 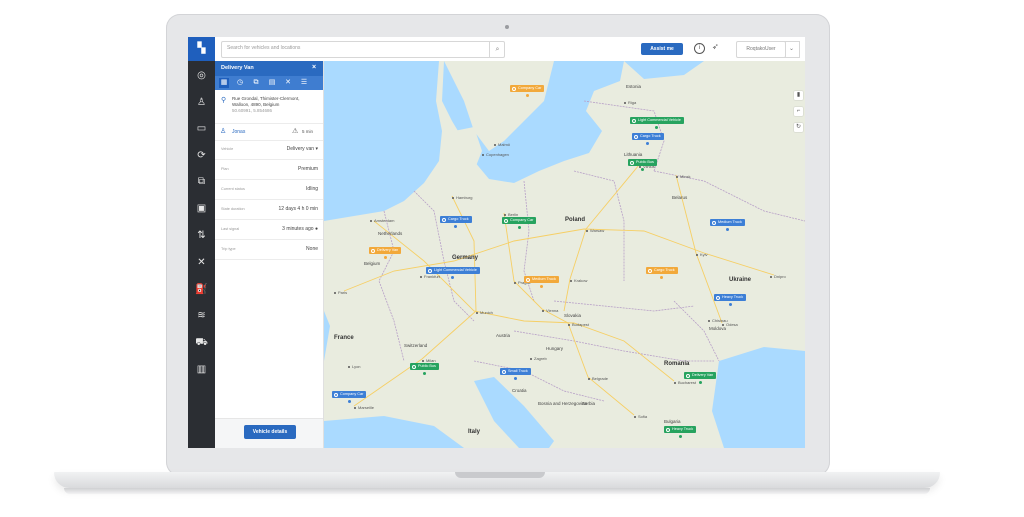 I want to click on tab-overview-icon: ▦, so click(x=224, y=83).